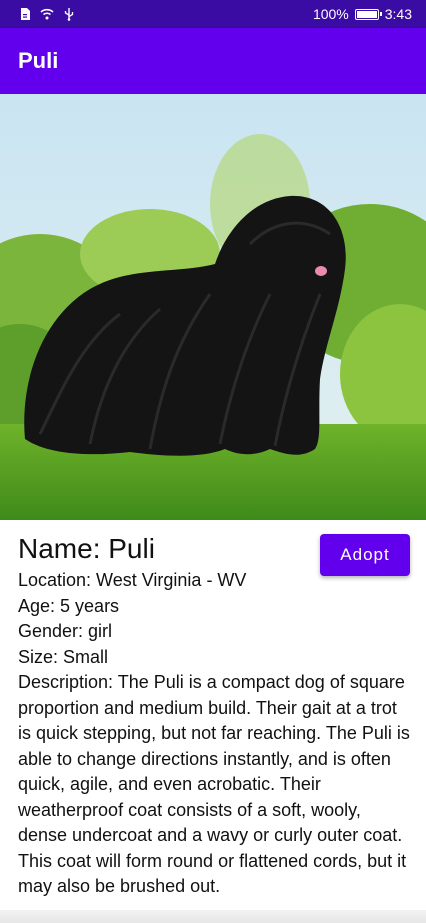  Describe the element at coordinates (330, 14) in the screenshot. I see `battery-percent: 100%` at that location.